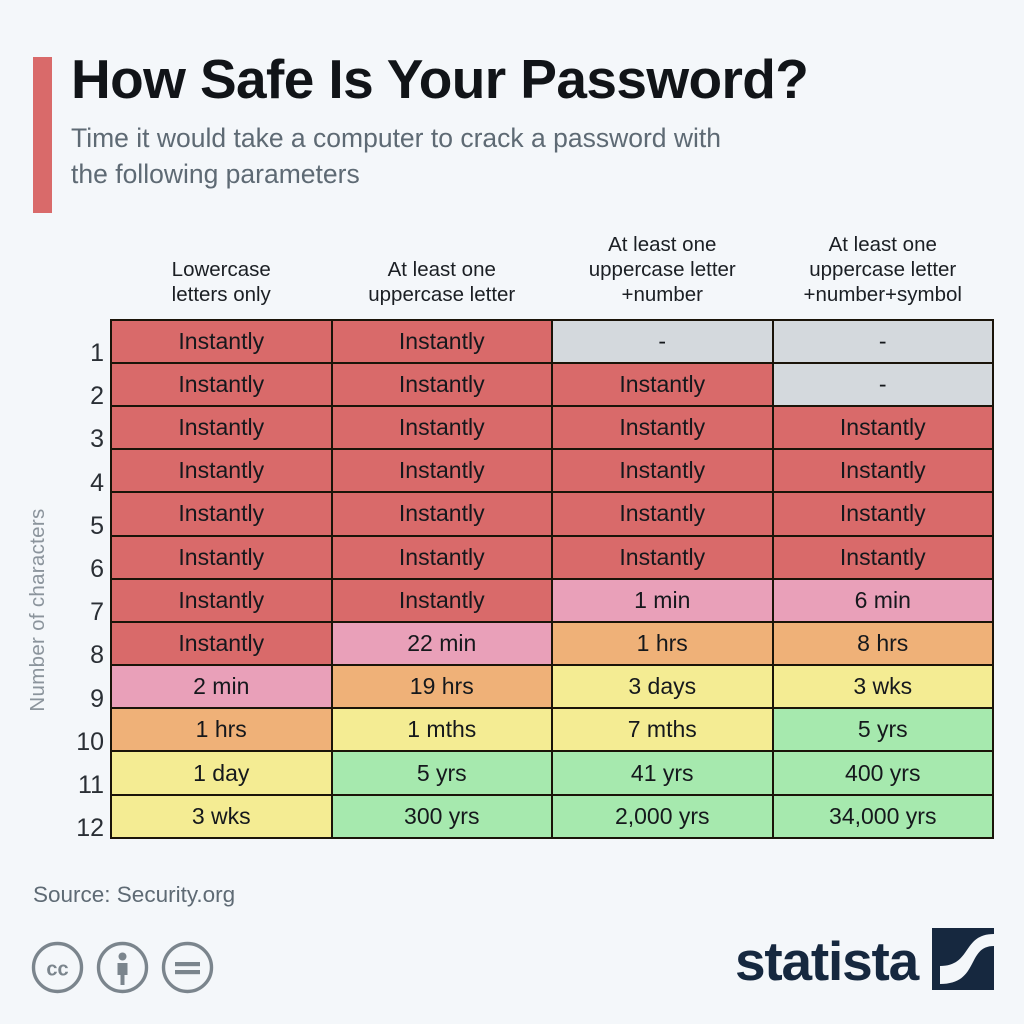 This screenshot has height=1024, width=1024. Describe the element at coordinates (441, 643) in the screenshot. I see `matrix-cell: 22 min` at that location.